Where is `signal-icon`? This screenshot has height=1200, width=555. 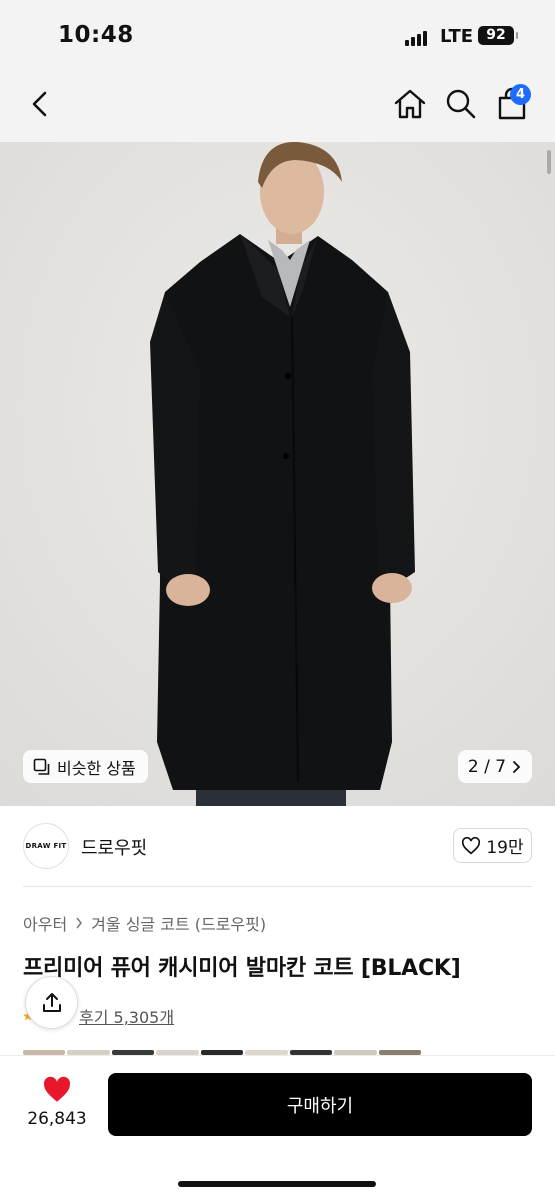 signal-icon is located at coordinates (418, 38).